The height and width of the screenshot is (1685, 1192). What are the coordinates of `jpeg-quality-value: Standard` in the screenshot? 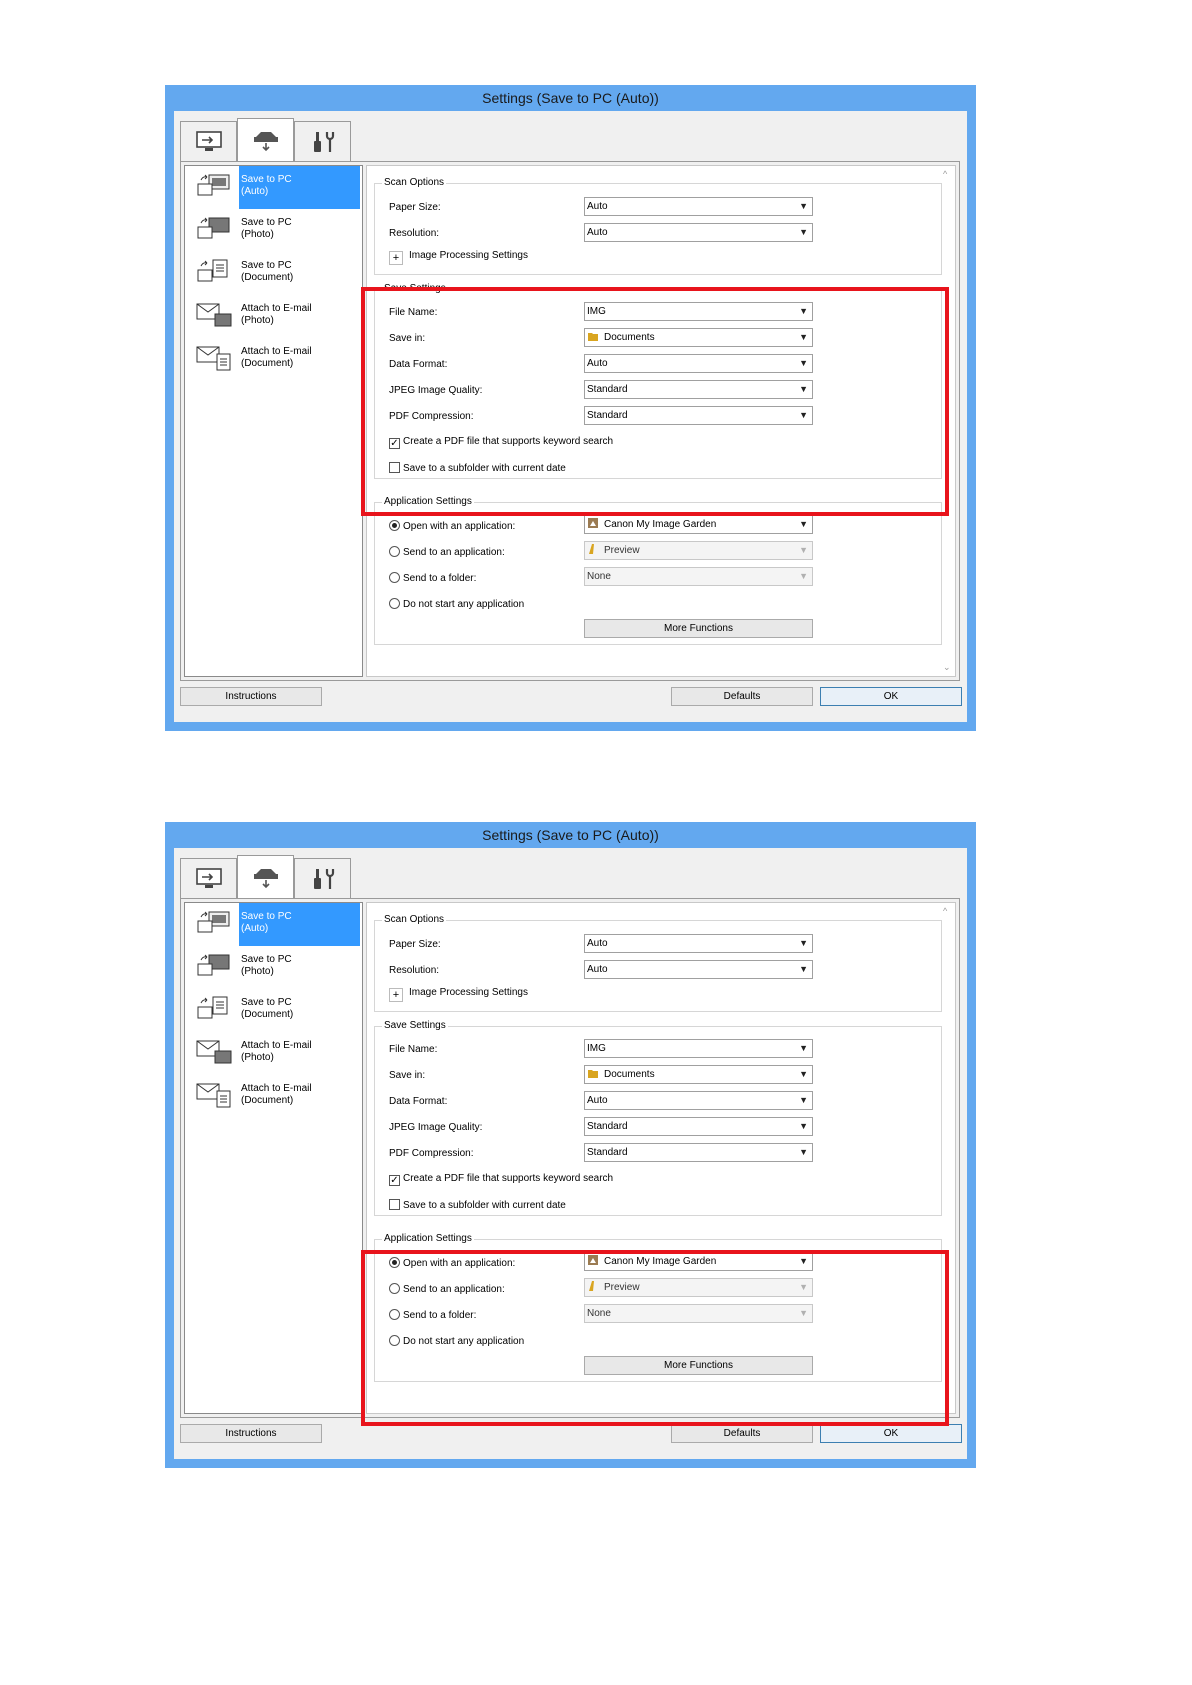 It's located at (607, 1126).